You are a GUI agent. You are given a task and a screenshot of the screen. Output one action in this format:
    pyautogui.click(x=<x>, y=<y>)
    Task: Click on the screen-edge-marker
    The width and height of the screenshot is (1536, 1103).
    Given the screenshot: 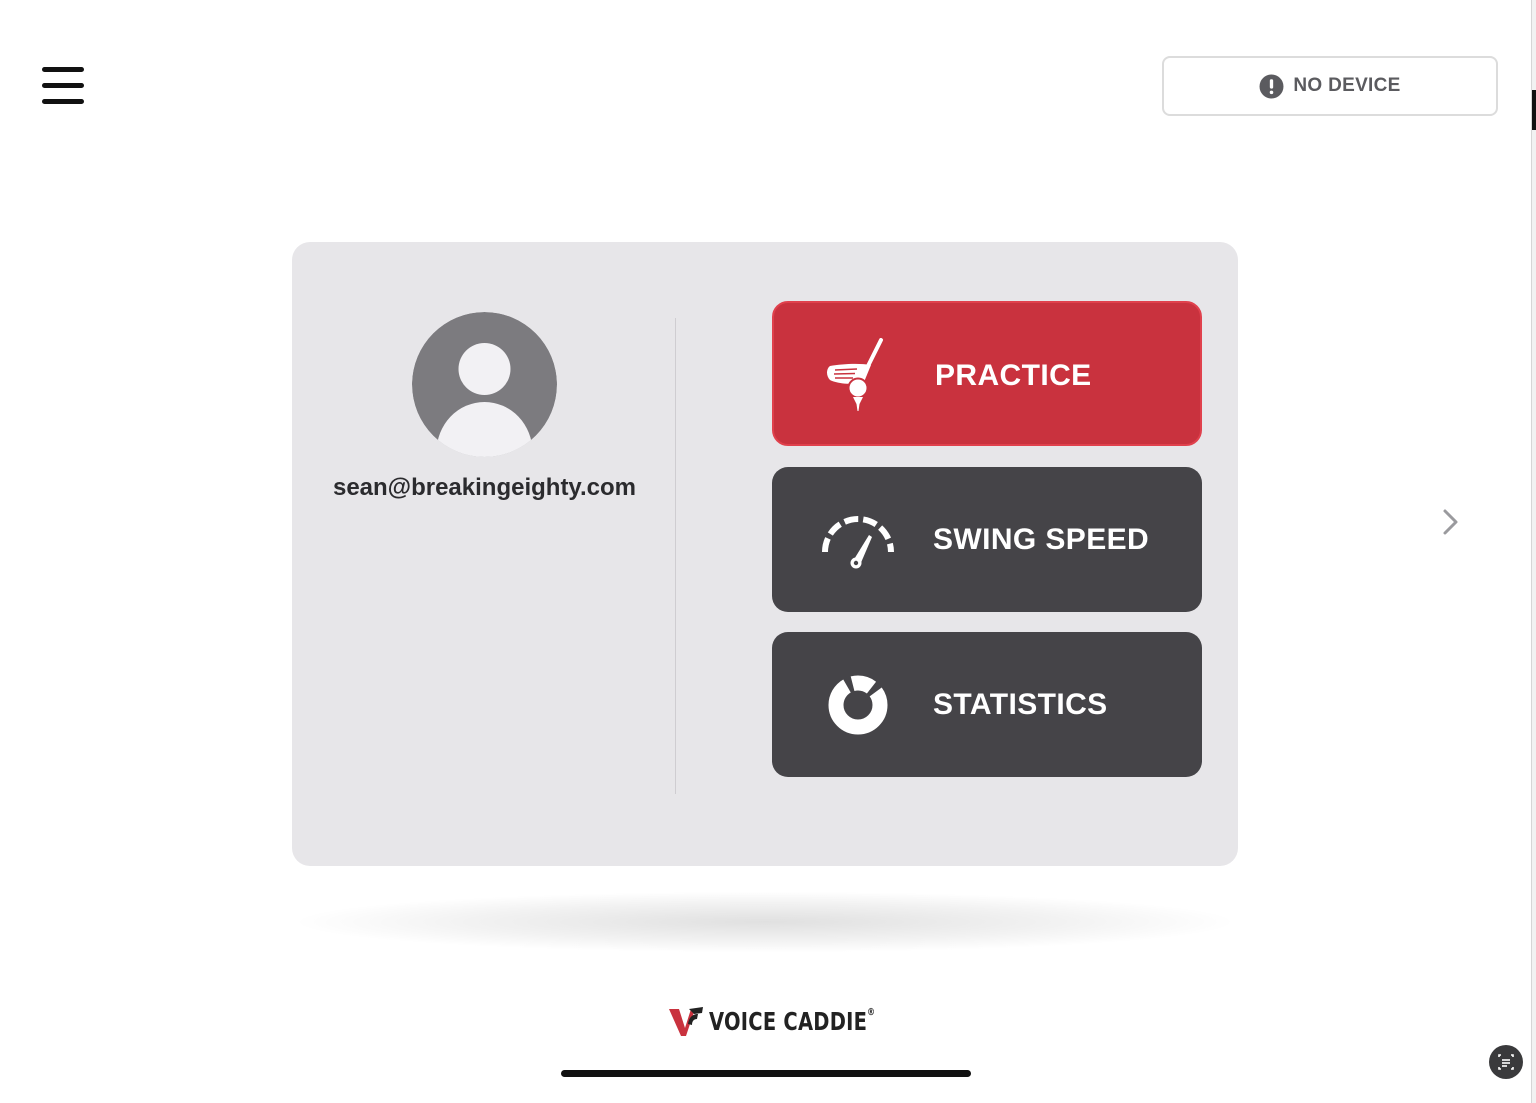 What is the action you would take?
    pyautogui.click(x=1534, y=110)
    